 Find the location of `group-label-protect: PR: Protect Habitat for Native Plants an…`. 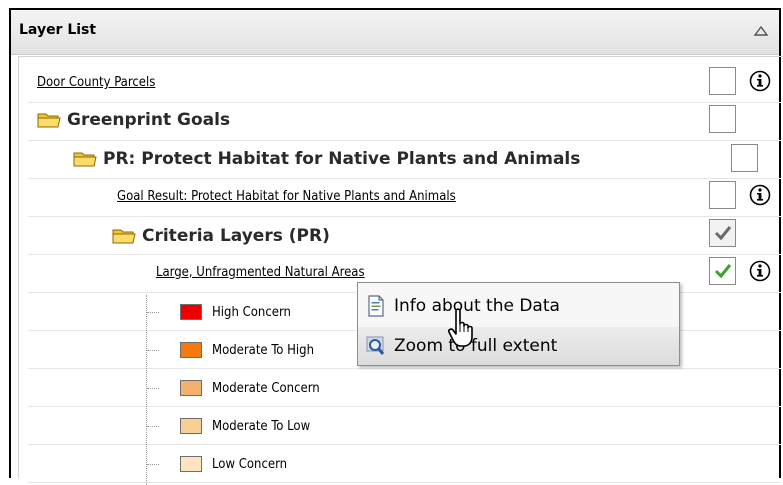

group-label-protect: PR: Protect Habitat for Native Plants an… is located at coordinates (342, 159).